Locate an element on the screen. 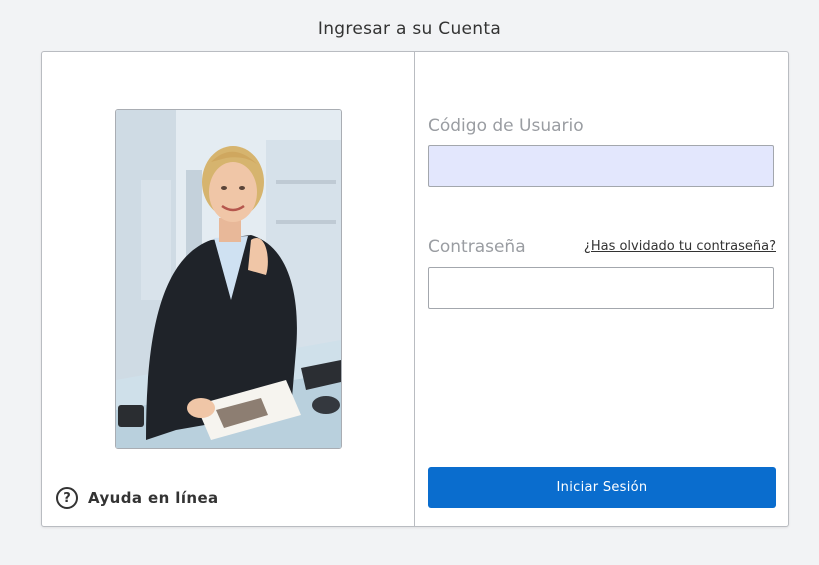 This screenshot has width=819, height=565. username-label: Código de Usuario is located at coordinates (506, 126).